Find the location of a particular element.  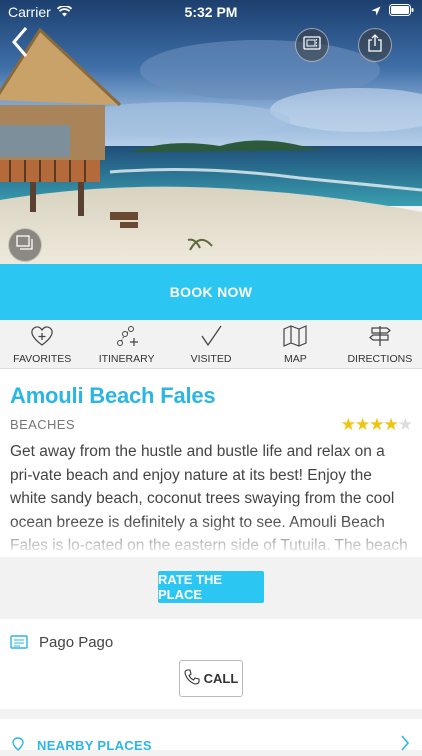

favorites-action: FAVORITES is located at coordinates (42, 344).